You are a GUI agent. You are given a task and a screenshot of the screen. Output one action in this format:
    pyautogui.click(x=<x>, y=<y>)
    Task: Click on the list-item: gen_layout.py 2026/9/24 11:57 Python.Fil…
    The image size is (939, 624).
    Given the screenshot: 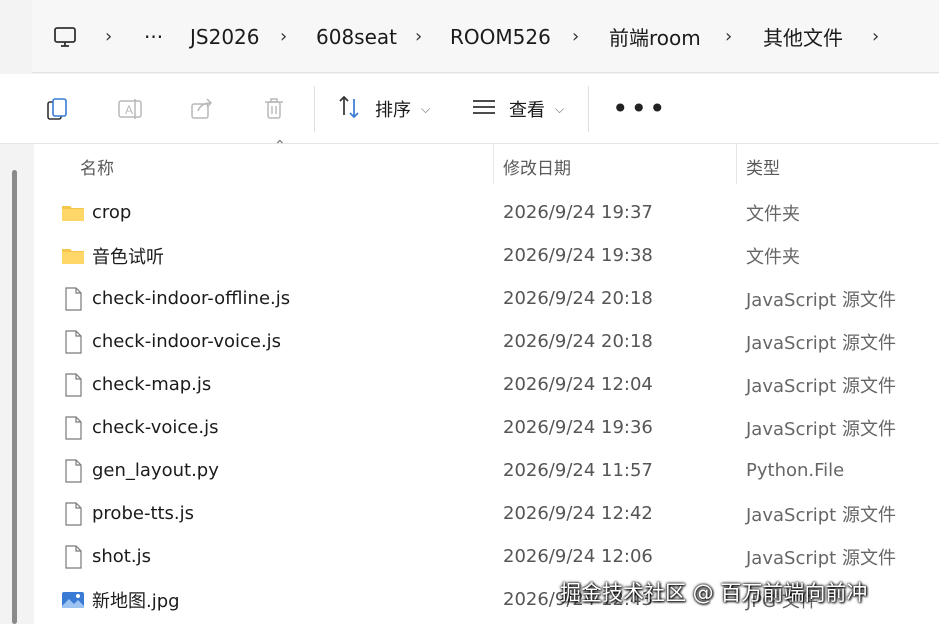 What is the action you would take?
    pyautogui.click(x=486, y=470)
    